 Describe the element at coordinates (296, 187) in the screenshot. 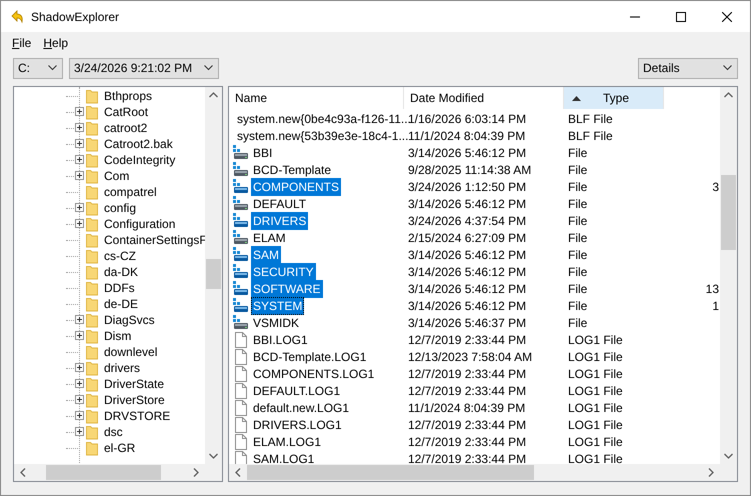

I see `file-name: COMPONENTS` at that location.